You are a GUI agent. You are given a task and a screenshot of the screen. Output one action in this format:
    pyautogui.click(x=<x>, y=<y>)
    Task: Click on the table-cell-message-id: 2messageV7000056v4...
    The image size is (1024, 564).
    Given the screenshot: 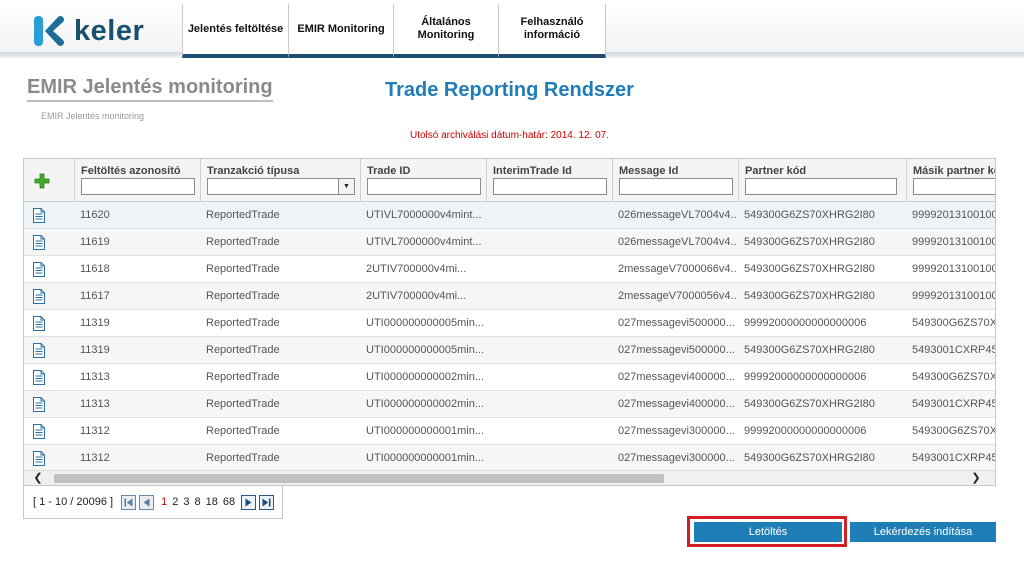 What is the action you would take?
    pyautogui.click(x=677, y=296)
    